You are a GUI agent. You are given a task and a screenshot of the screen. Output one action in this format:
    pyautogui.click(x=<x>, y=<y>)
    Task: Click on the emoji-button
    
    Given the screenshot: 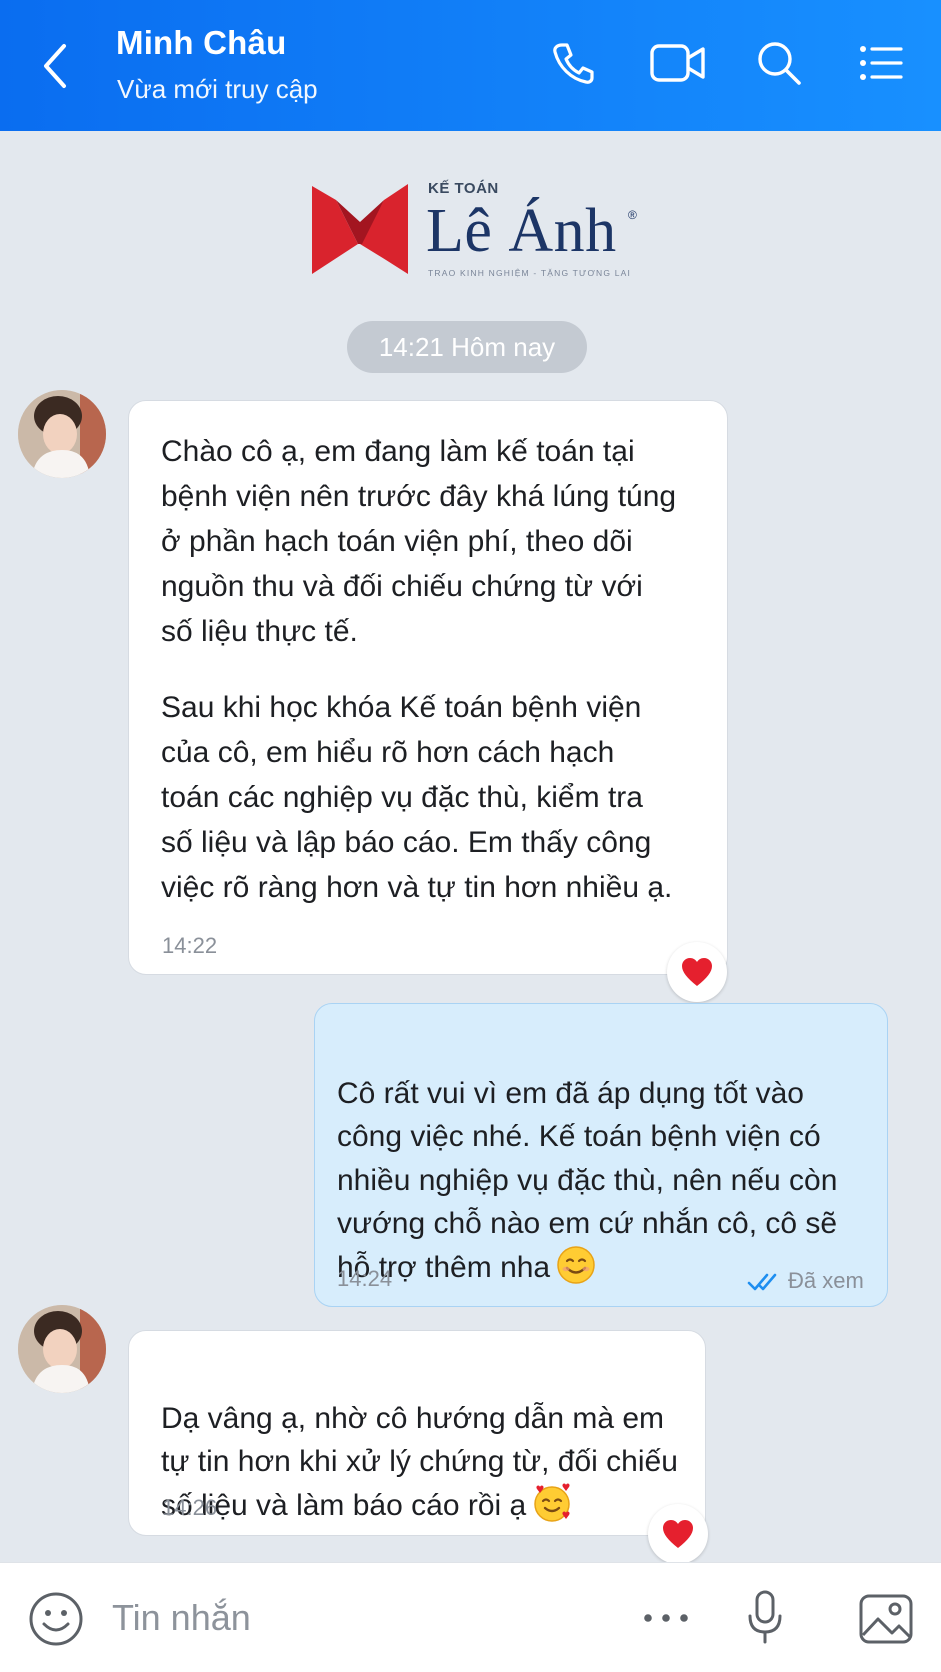 What is the action you would take?
    pyautogui.click(x=56, y=1619)
    